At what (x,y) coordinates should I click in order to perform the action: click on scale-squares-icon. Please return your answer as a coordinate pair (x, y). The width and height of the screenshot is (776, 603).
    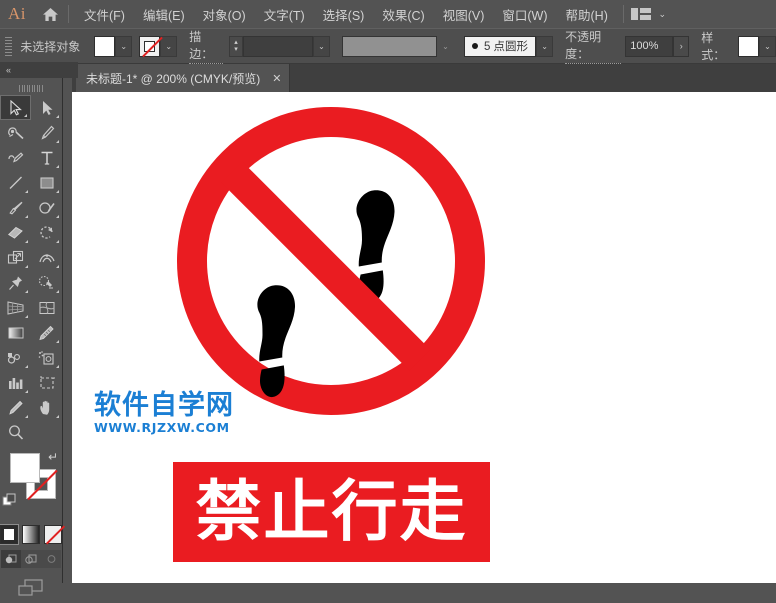
    Looking at the image, I should click on (15, 257).